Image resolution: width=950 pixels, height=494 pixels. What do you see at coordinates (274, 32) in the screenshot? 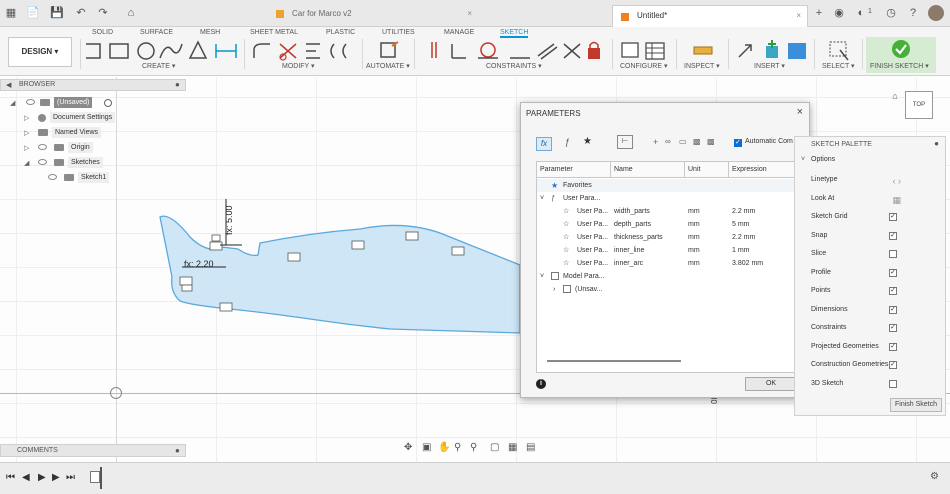
I see `tab-sheet-metal: SHEET METAL` at bounding box center [274, 32].